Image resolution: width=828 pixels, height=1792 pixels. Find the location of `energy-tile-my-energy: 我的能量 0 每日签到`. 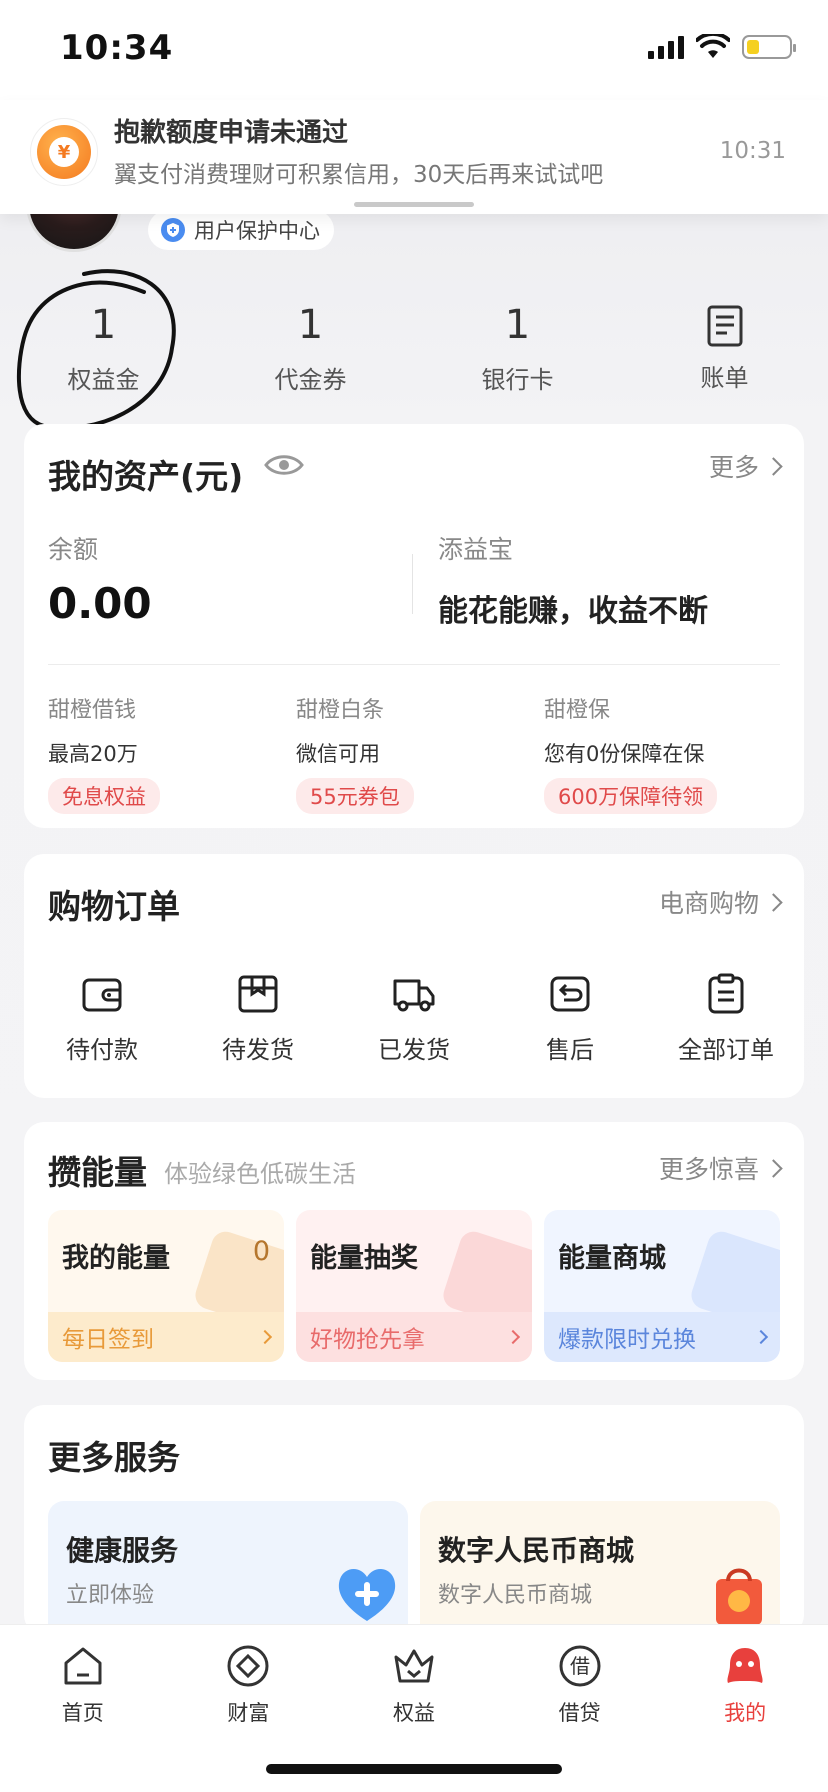

energy-tile-my-energy: 我的能量 0 每日签到 is located at coordinates (166, 1286).